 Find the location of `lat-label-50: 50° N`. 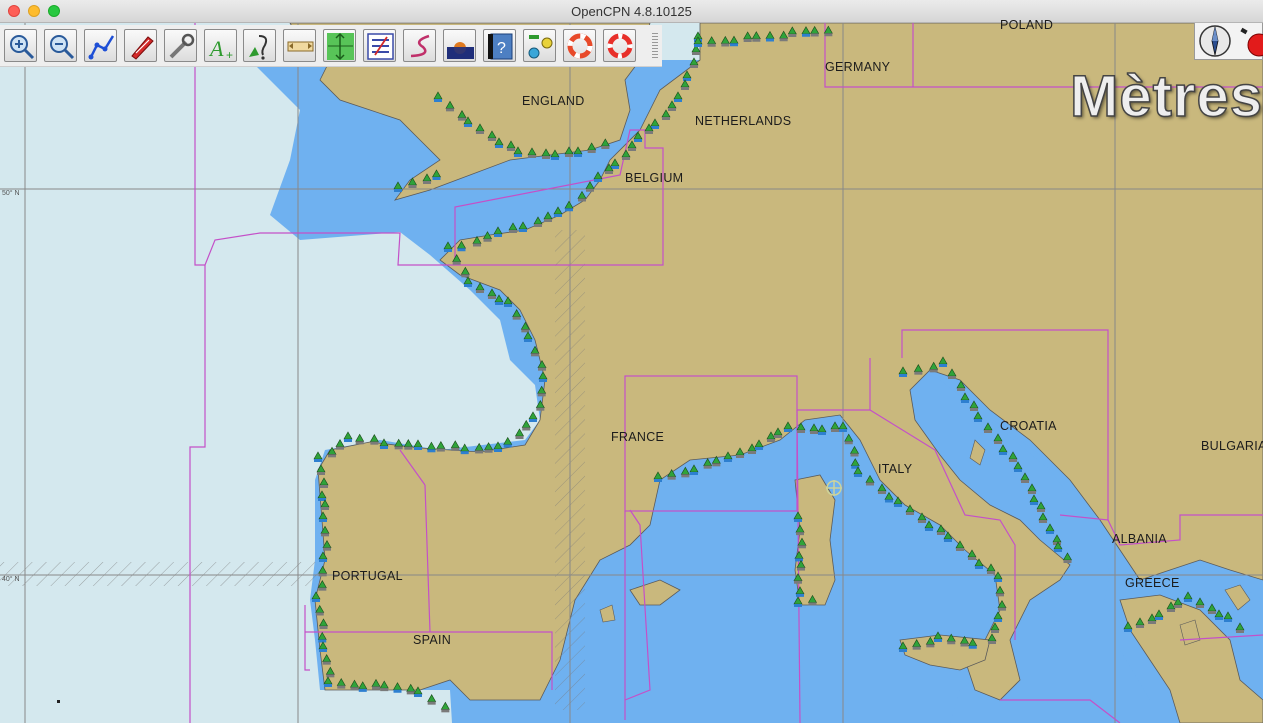

lat-label-50: 50° N is located at coordinates (11, 193).